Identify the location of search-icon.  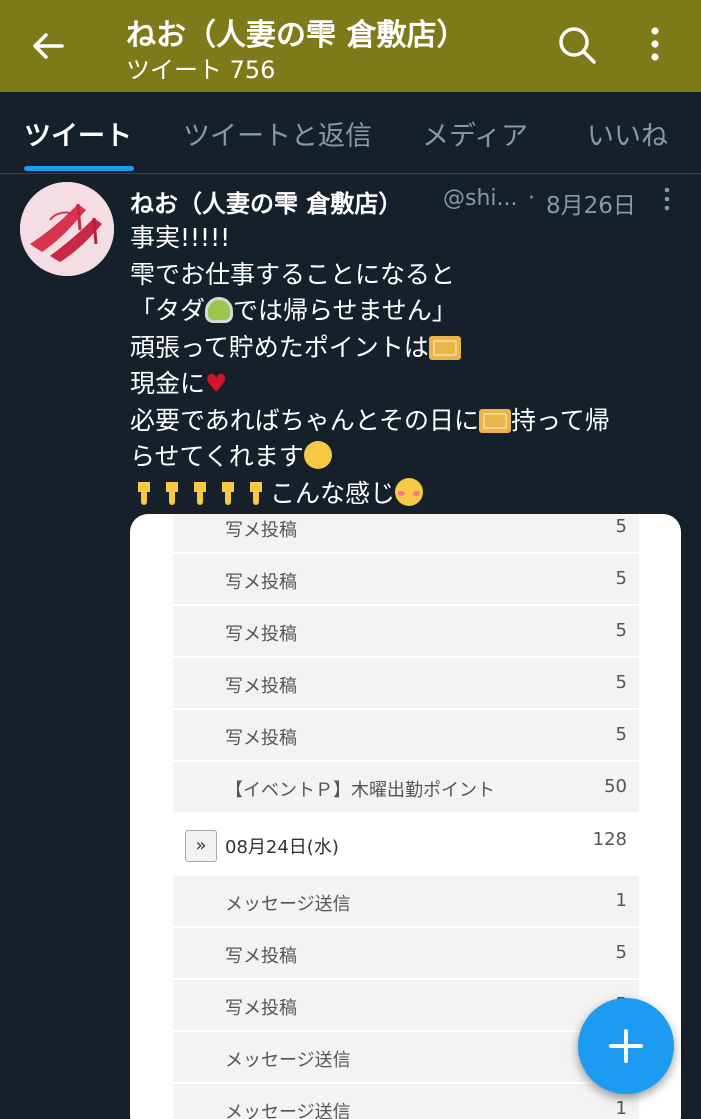
(577, 45).